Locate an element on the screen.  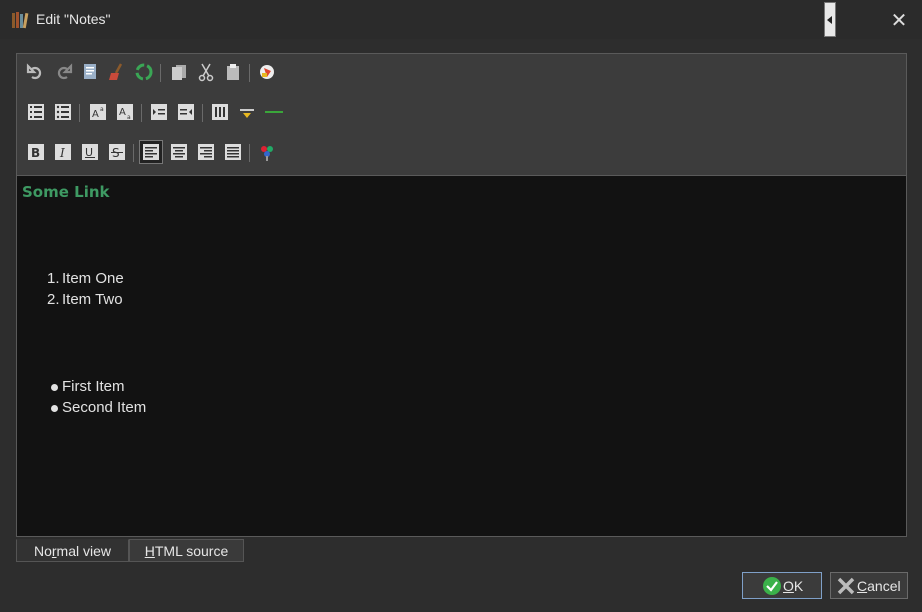
scissors-icon is located at coordinates (206, 72).